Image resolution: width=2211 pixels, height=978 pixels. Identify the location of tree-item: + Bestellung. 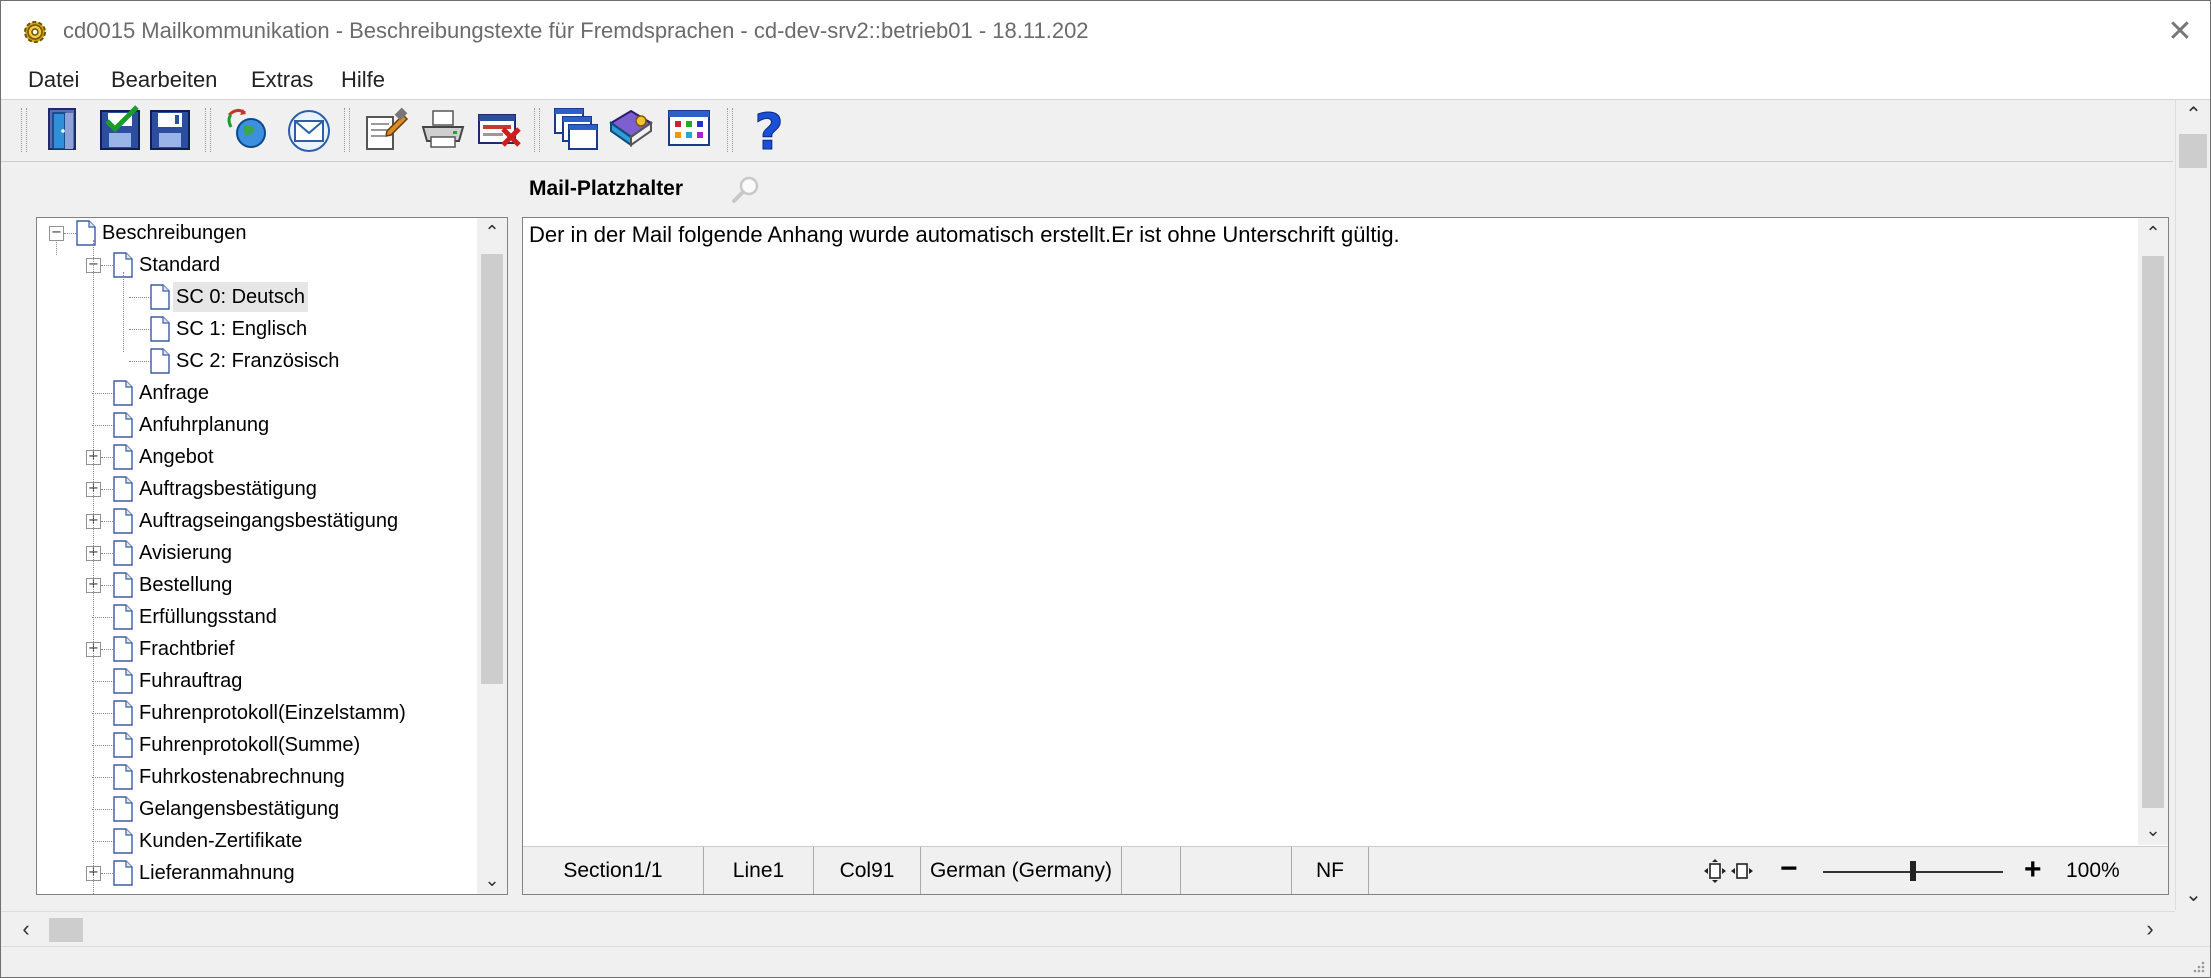
(252, 585).